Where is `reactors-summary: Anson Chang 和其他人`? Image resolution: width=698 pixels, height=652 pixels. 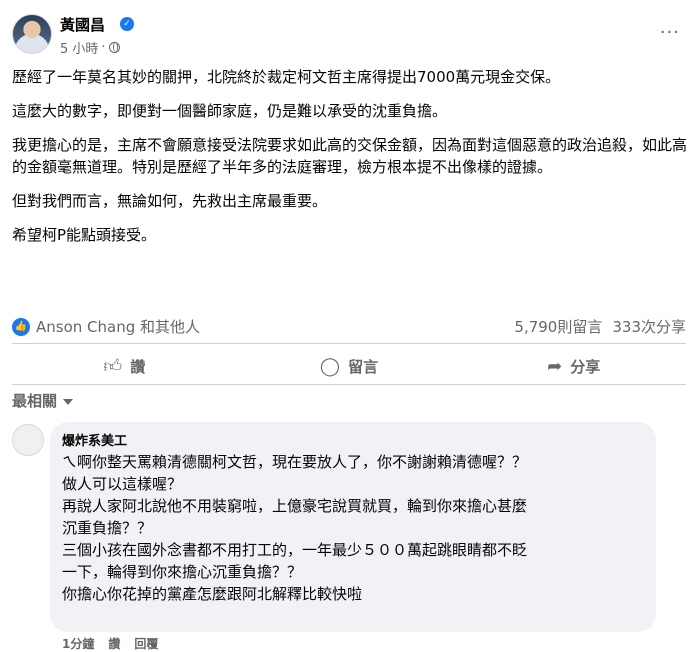
reactors-summary: Anson Chang 和其他人 is located at coordinates (118, 326).